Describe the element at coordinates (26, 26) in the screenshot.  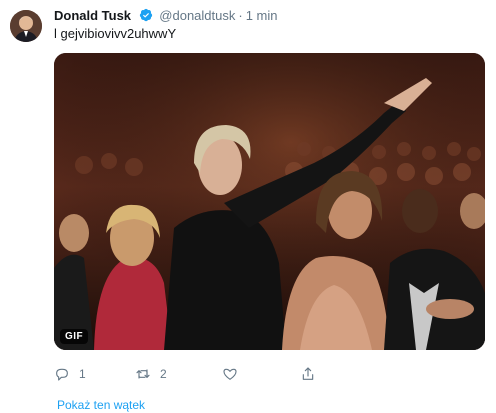
I see `avatar` at that location.